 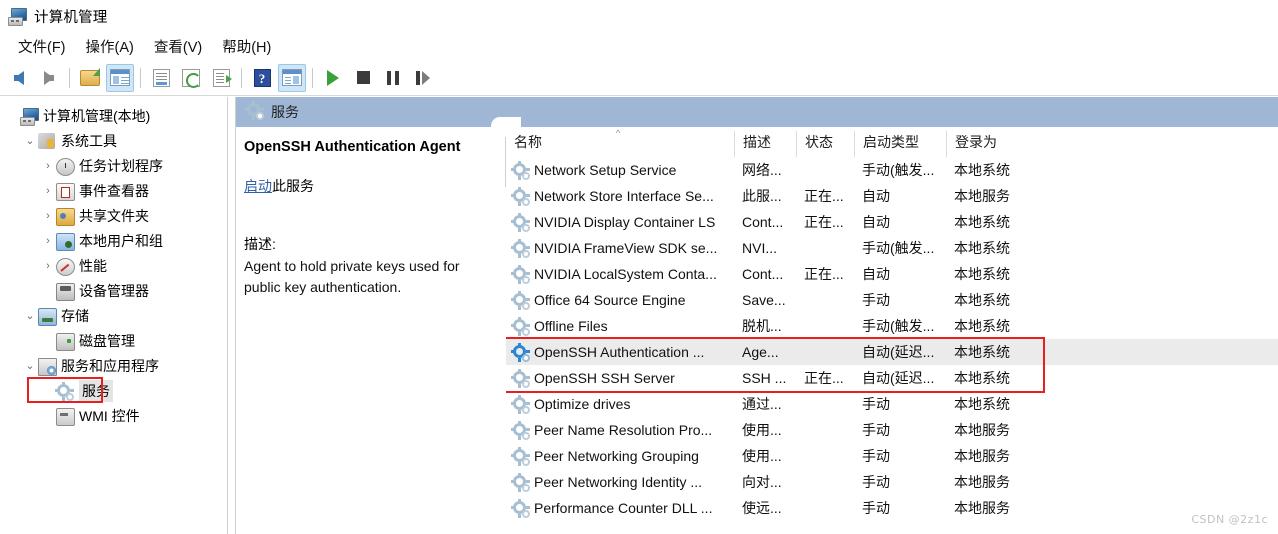 What do you see at coordinates (258, 186) in the screenshot?
I see `start-service-link: 启动` at bounding box center [258, 186].